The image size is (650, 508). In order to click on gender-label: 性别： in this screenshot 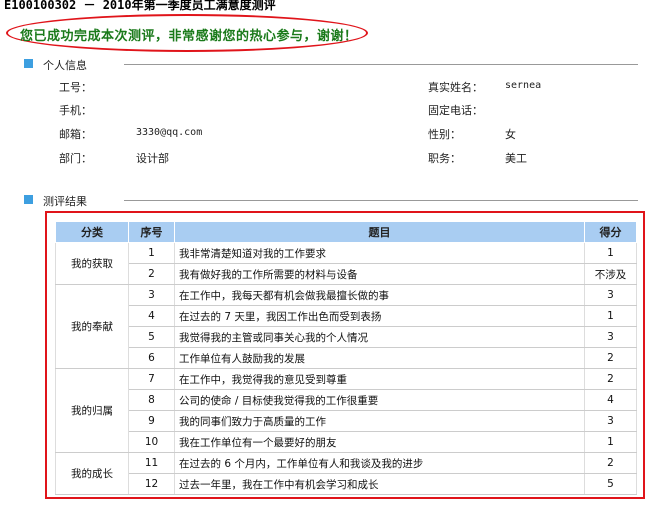, I will do `click(444, 134)`.